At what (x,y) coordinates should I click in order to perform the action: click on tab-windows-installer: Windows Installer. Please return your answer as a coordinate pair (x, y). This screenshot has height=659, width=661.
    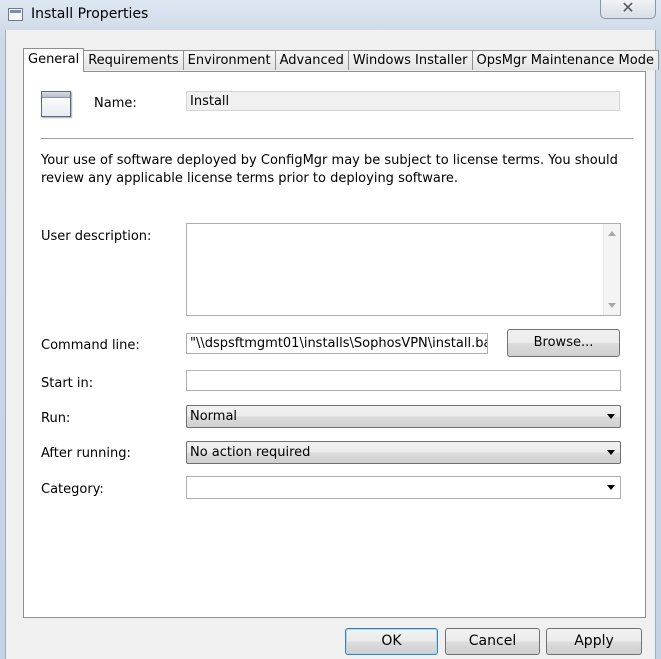
    Looking at the image, I should click on (410, 60).